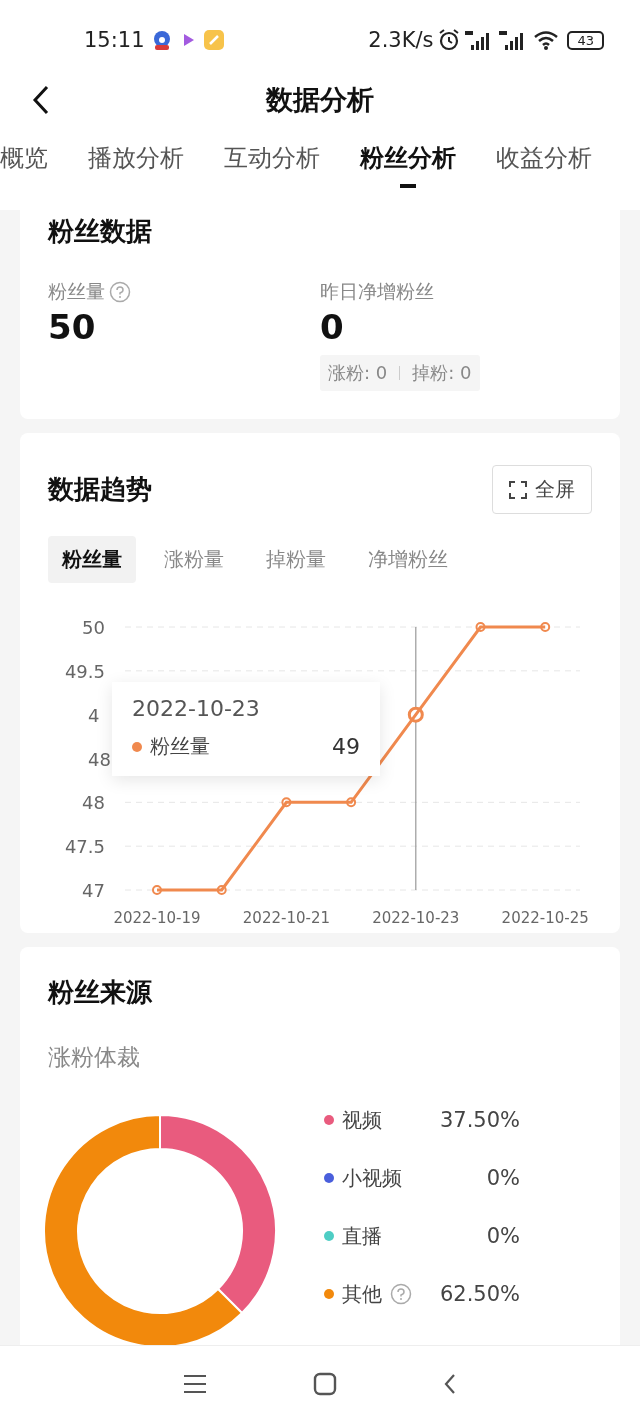 The height and width of the screenshot is (1422, 640). Describe the element at coordinates (325, 1384) in the screenshot. I see `home-icon` at that location.